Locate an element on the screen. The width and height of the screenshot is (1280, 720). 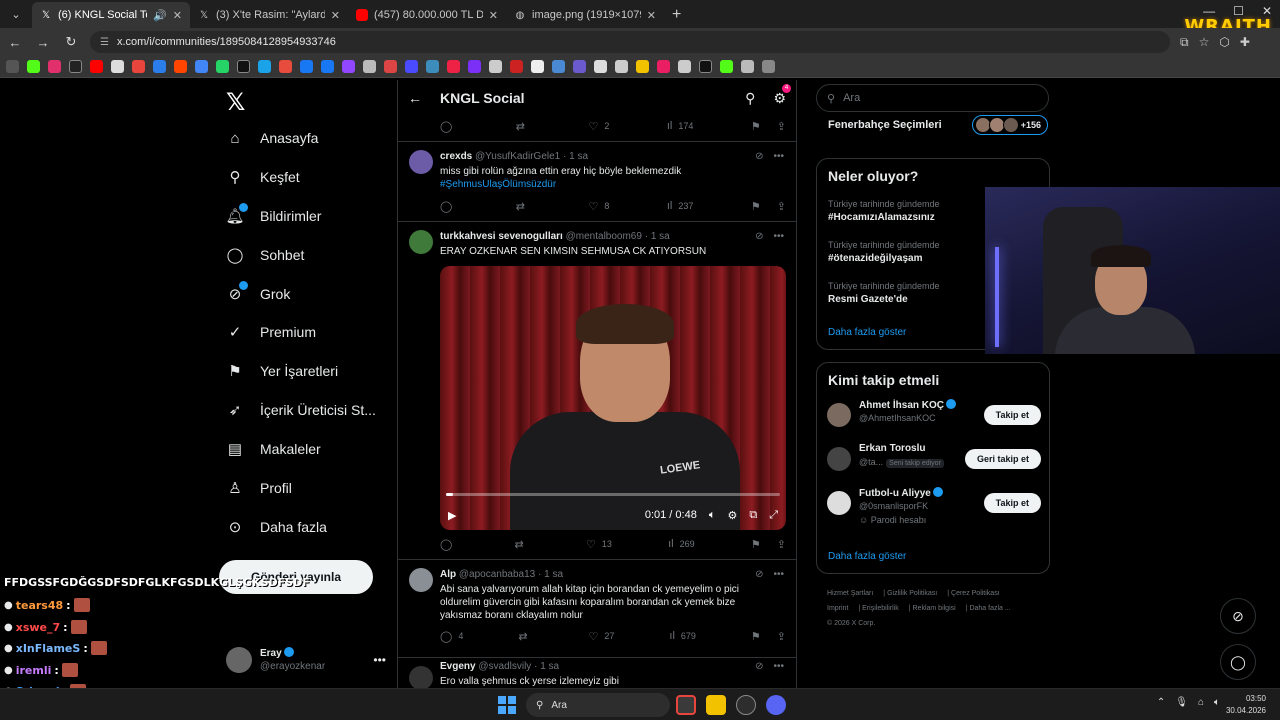
trend-item: #ötenazideğilyaşam is located at coordinates (875, 258).